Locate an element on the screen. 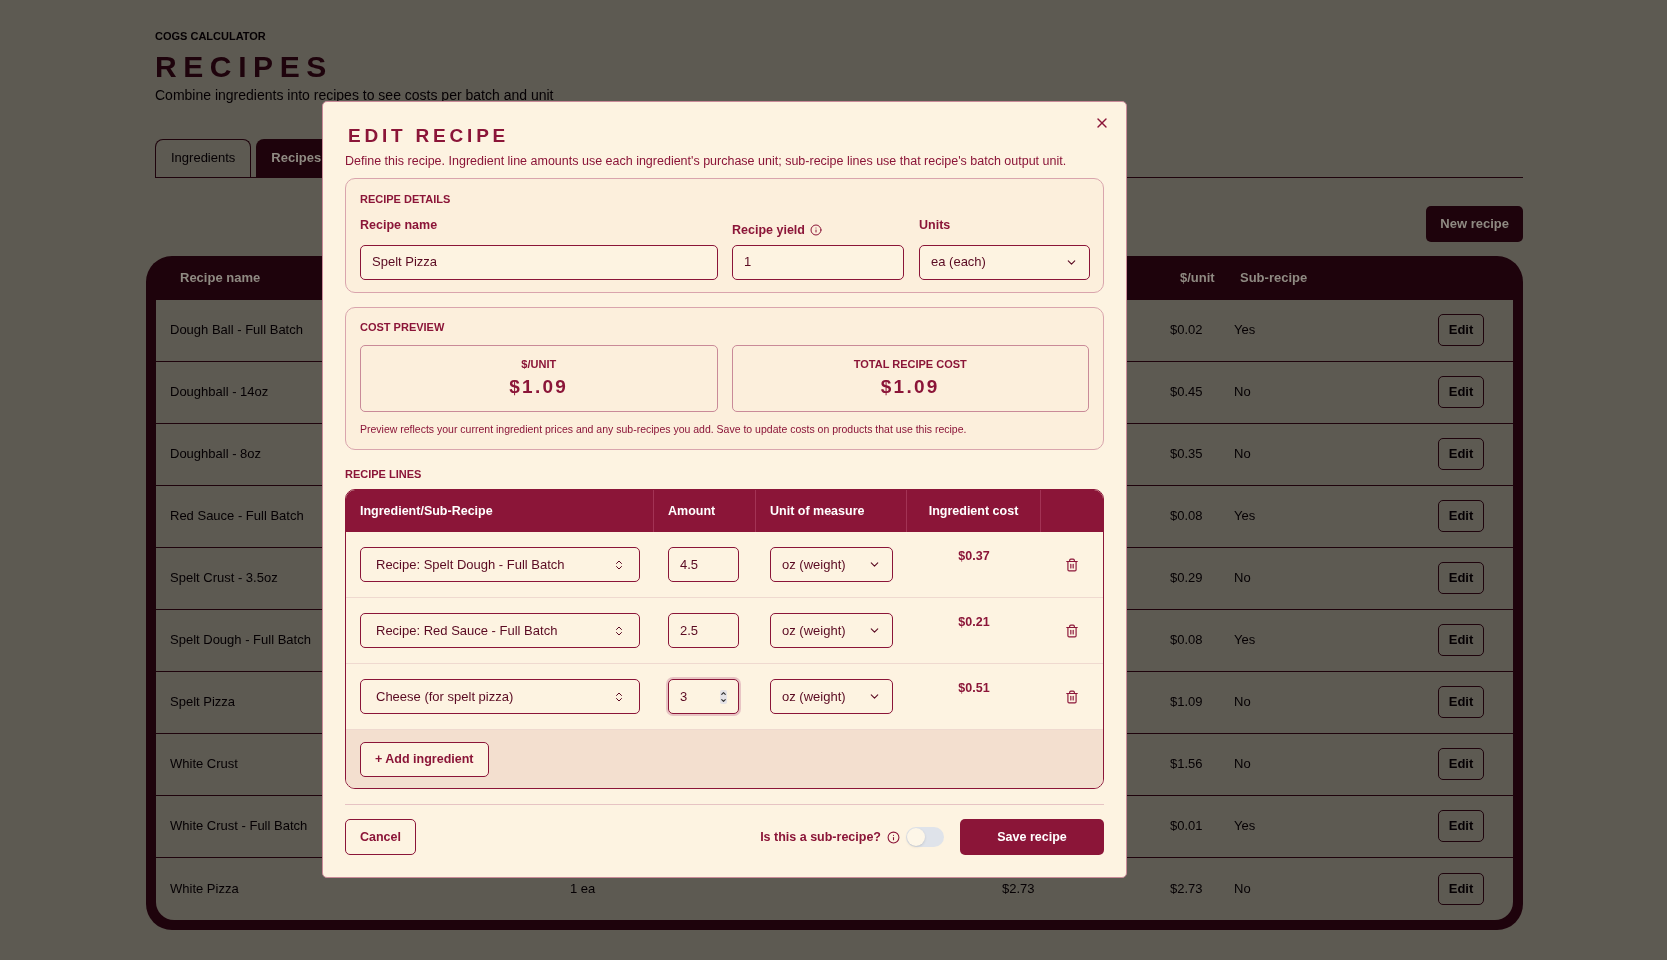 This screenshot has width=1667, height=960. column-header: Amount is located at coordinates (705, 511).